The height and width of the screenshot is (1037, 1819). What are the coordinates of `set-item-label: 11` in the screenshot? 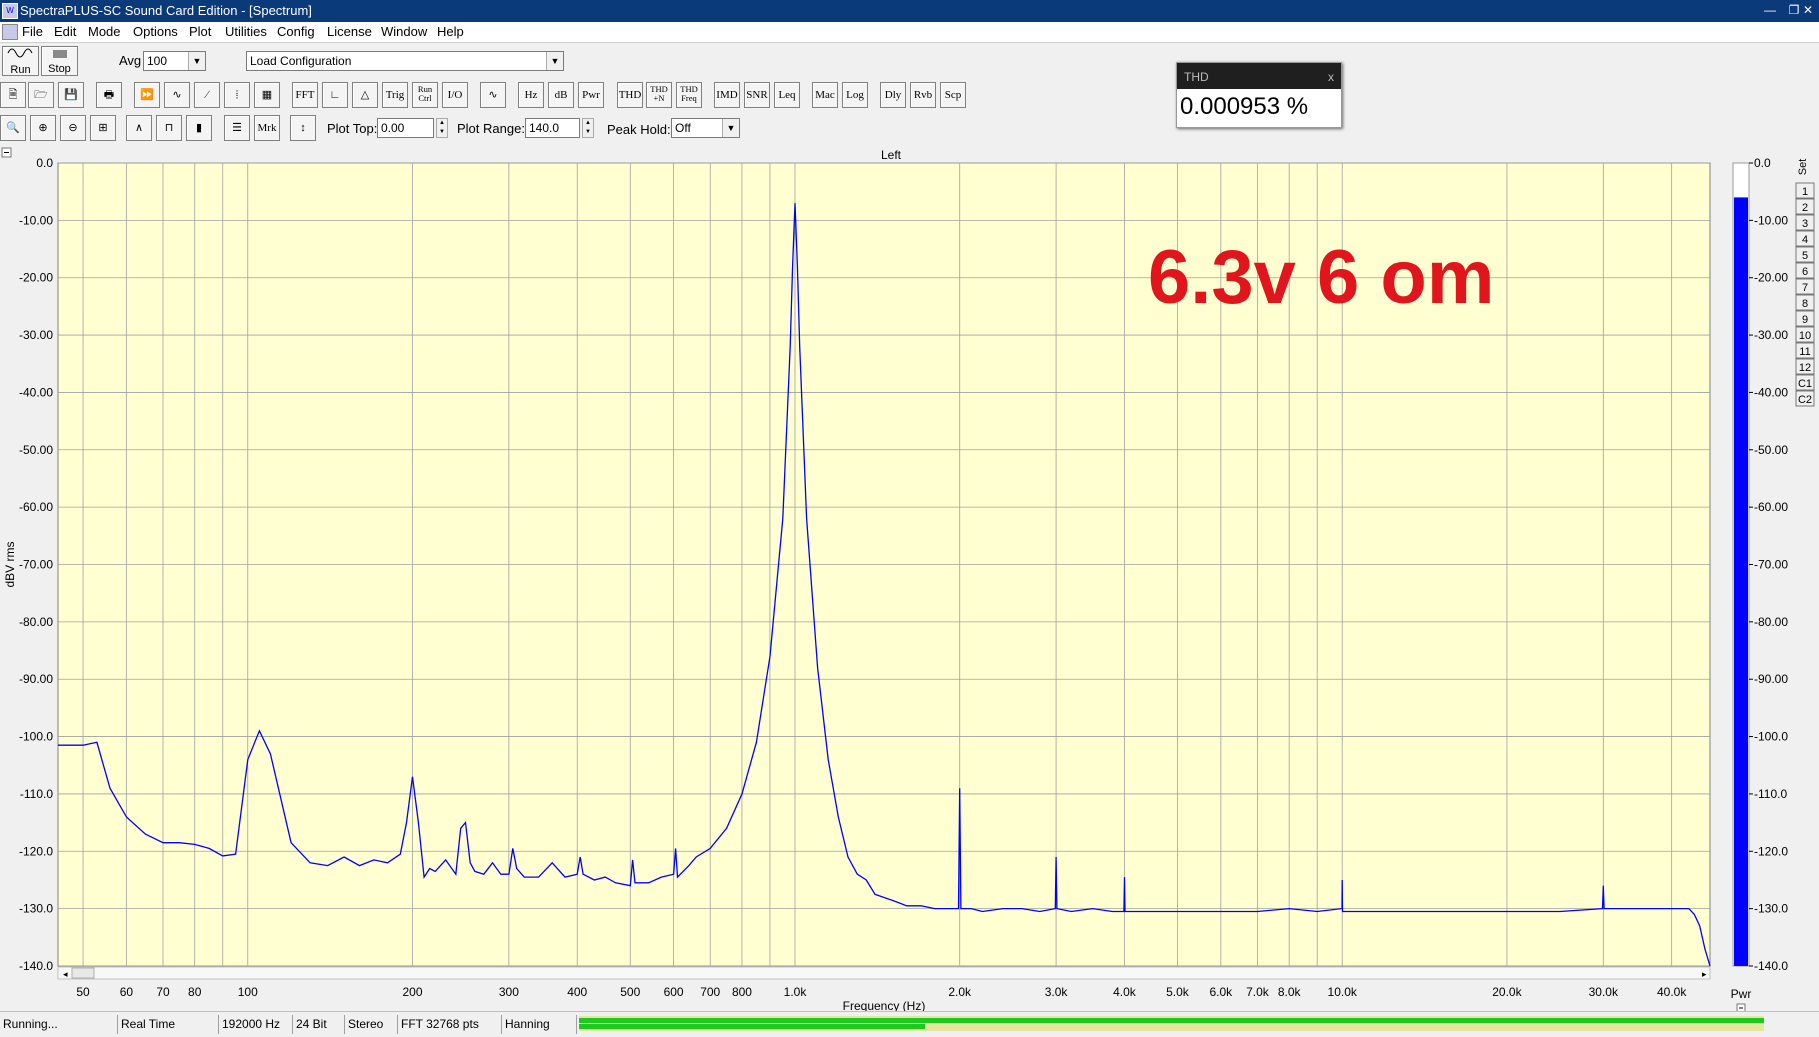 It's located at (1804, 352).